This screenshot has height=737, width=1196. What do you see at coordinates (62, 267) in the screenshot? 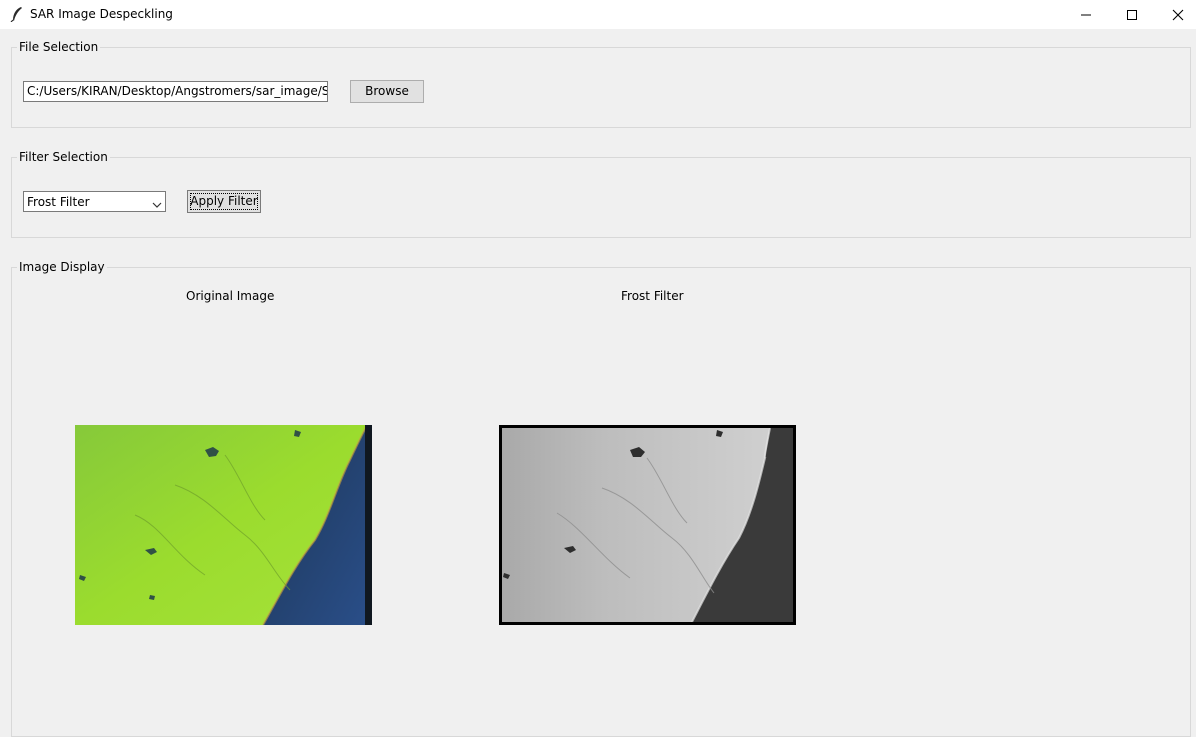
I see `image-display-legend: Image Display` at bounding box center [62, 267].